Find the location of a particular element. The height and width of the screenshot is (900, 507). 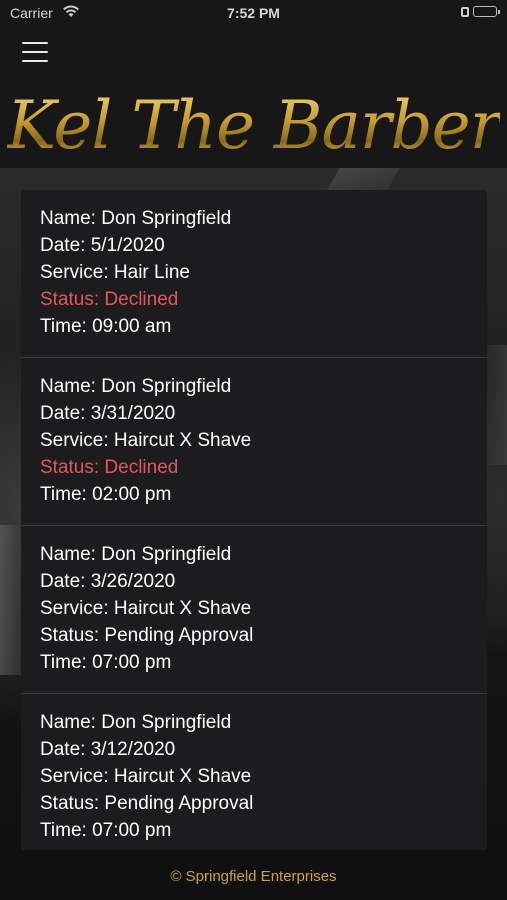

orientation-lock-icon is located at coordinates (465, 11).